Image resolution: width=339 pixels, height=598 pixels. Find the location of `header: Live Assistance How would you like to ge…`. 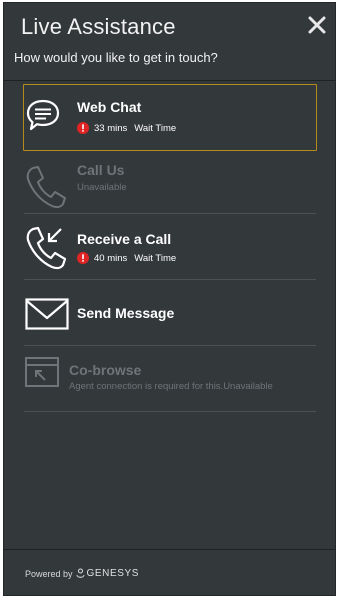

header: Live Assistance How would you like to ge… is located at coordinates (169, 42).